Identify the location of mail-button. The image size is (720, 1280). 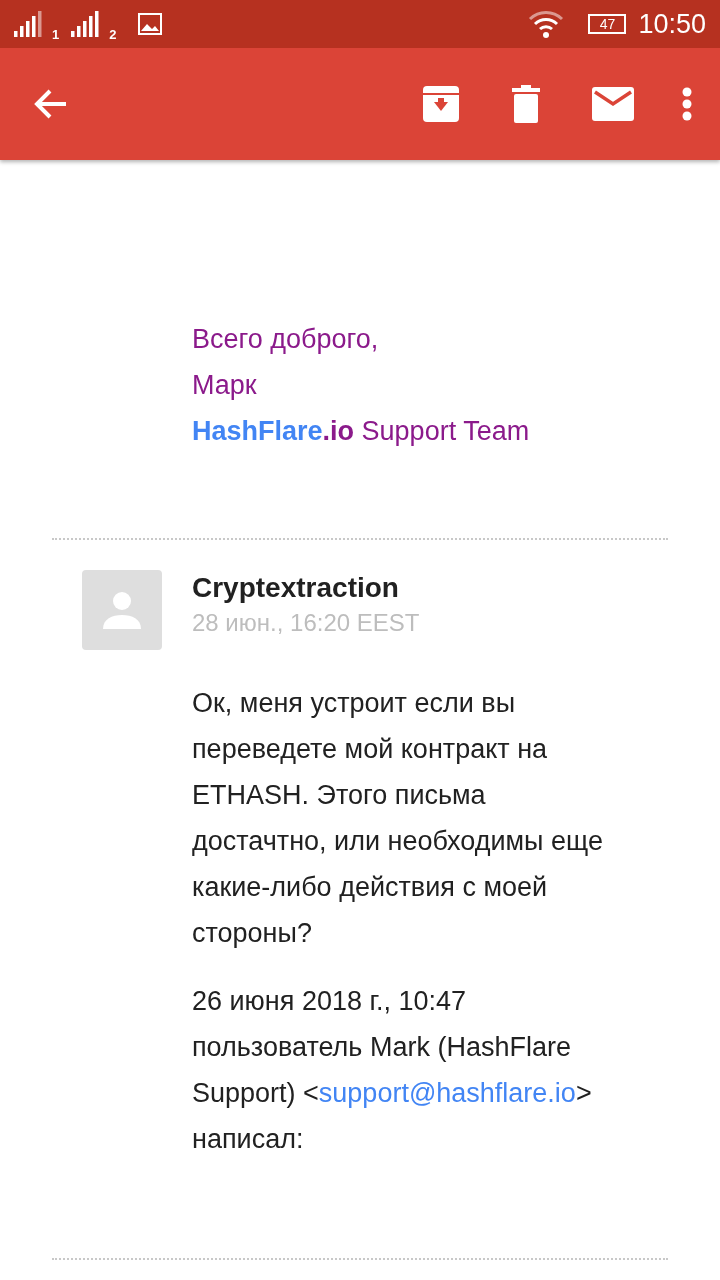
(613, 104).